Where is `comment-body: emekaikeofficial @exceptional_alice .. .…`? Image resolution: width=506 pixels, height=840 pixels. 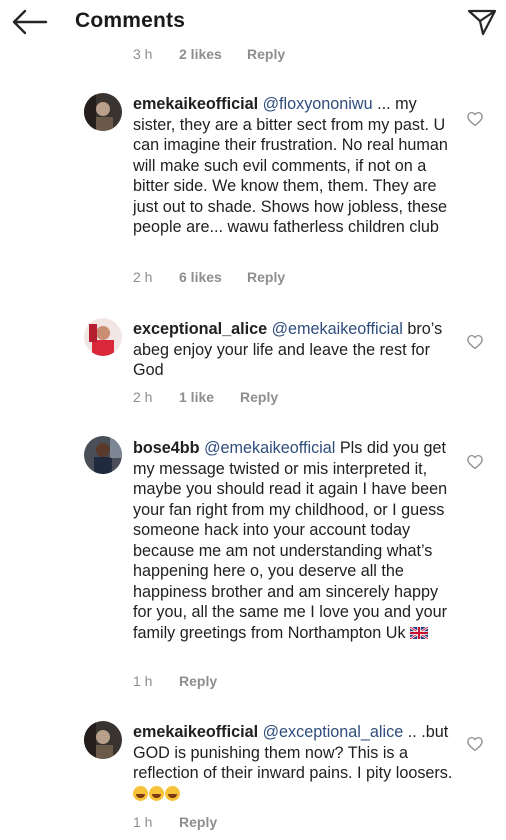
comment-body: emekaikeofficial @exceptional_alice .. .… is located at coordinates (293, 763).